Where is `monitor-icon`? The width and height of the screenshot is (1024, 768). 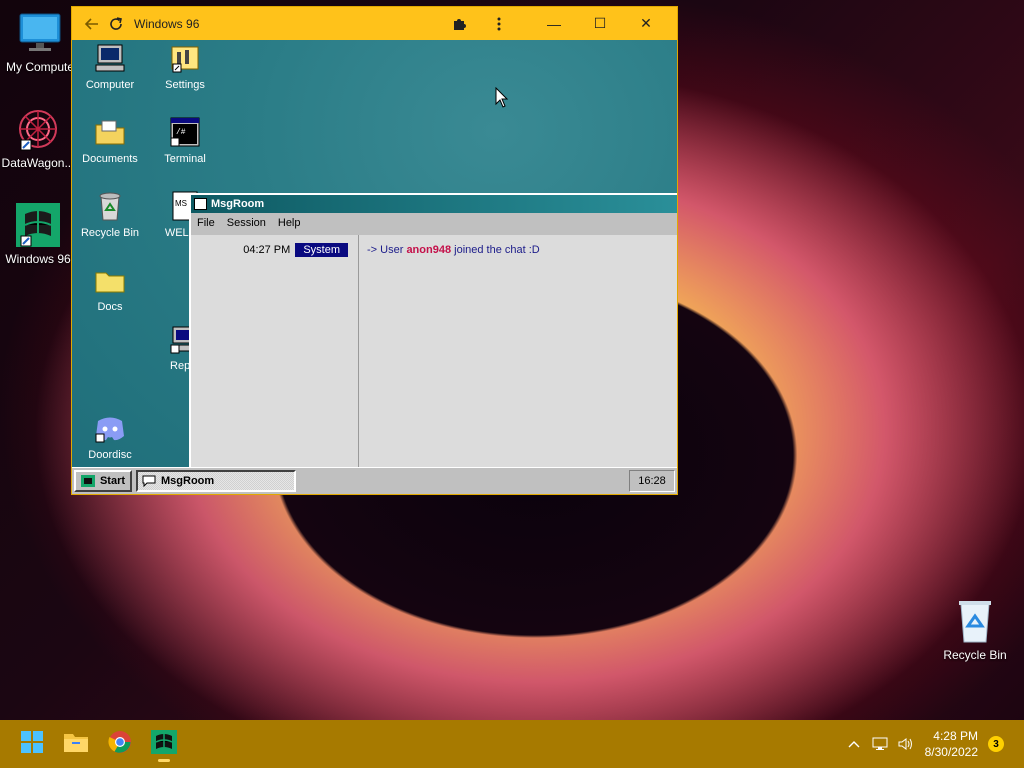
monitor-icon is located at coordinates (40, 33).